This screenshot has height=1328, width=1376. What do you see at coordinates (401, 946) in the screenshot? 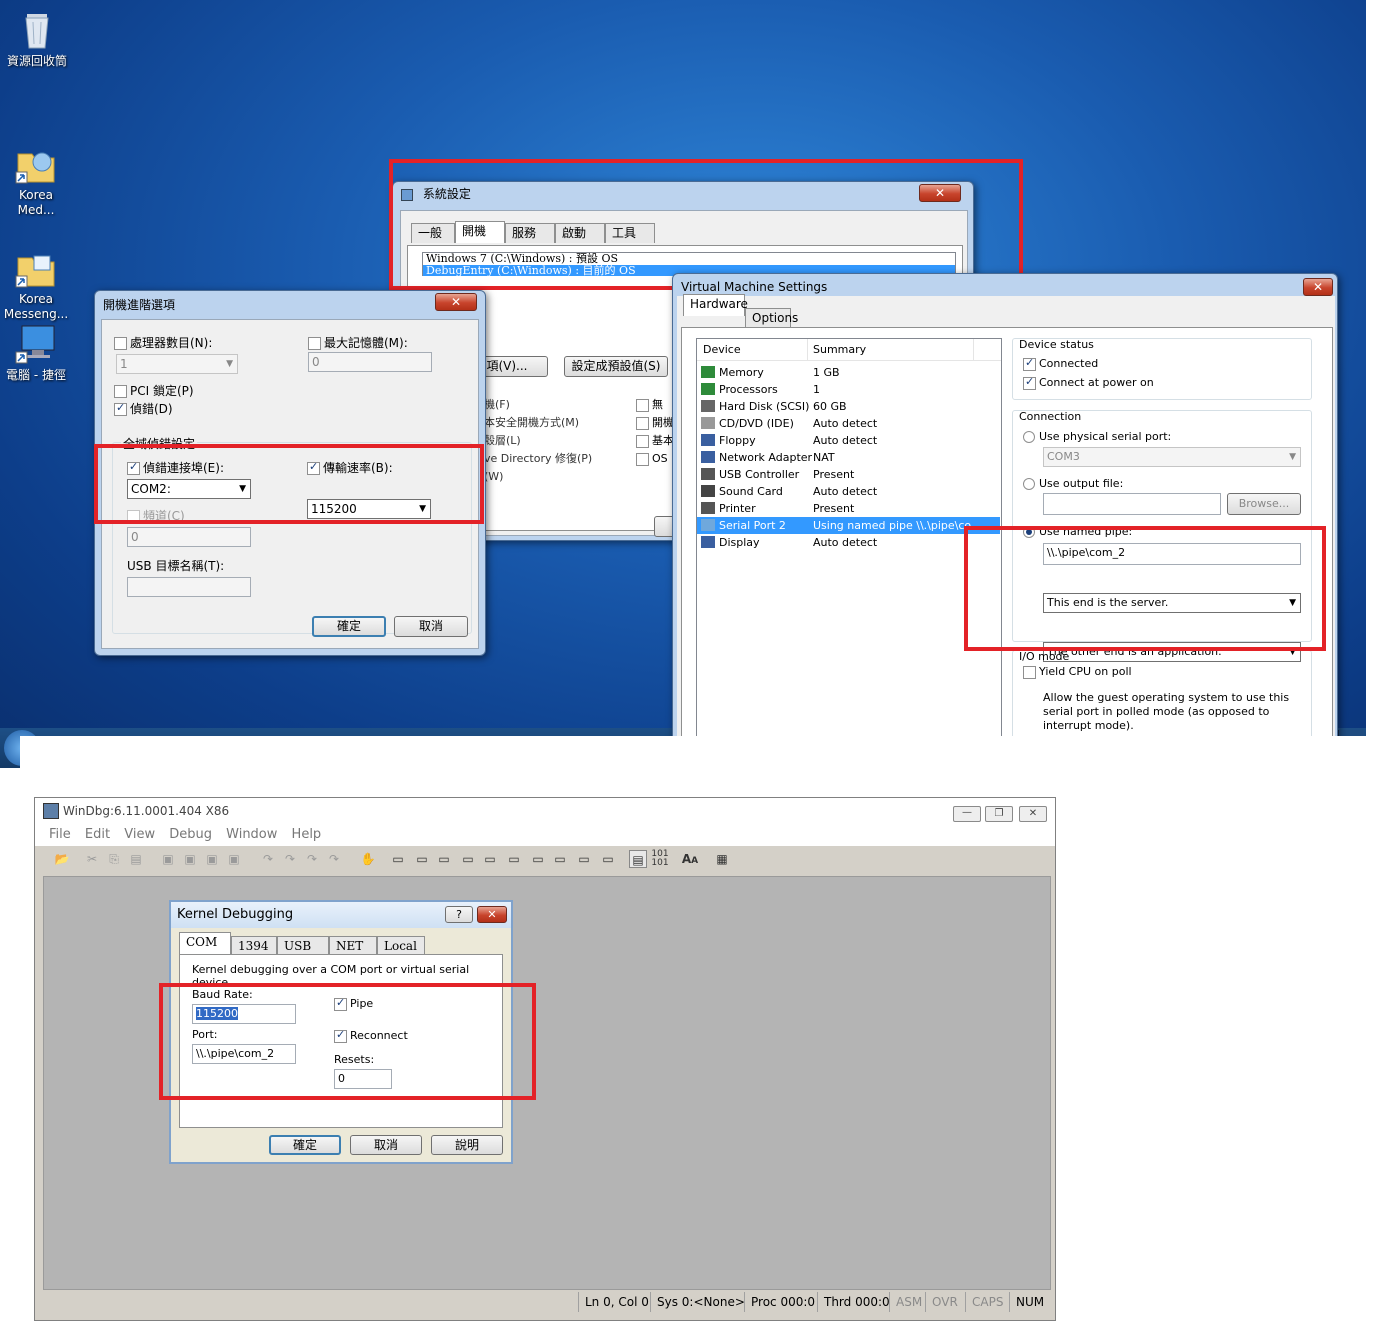
I see `tab-local: Local` at bounding box center [401, 946].